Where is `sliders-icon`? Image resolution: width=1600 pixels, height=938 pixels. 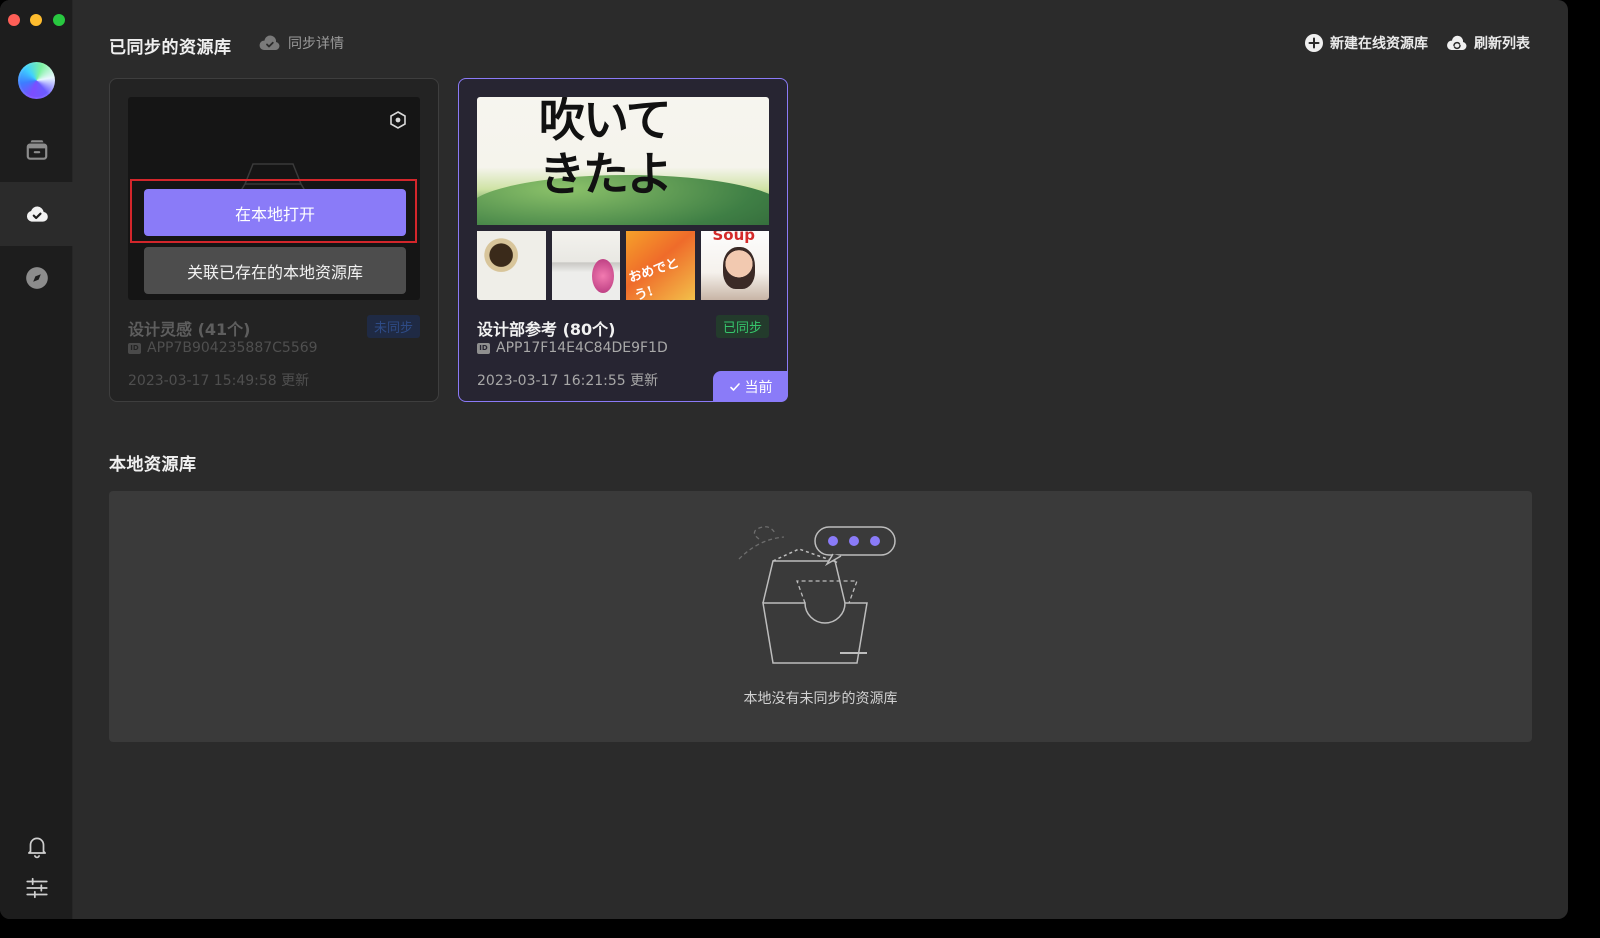
sliders-icon is located at coordinates (36, 888).